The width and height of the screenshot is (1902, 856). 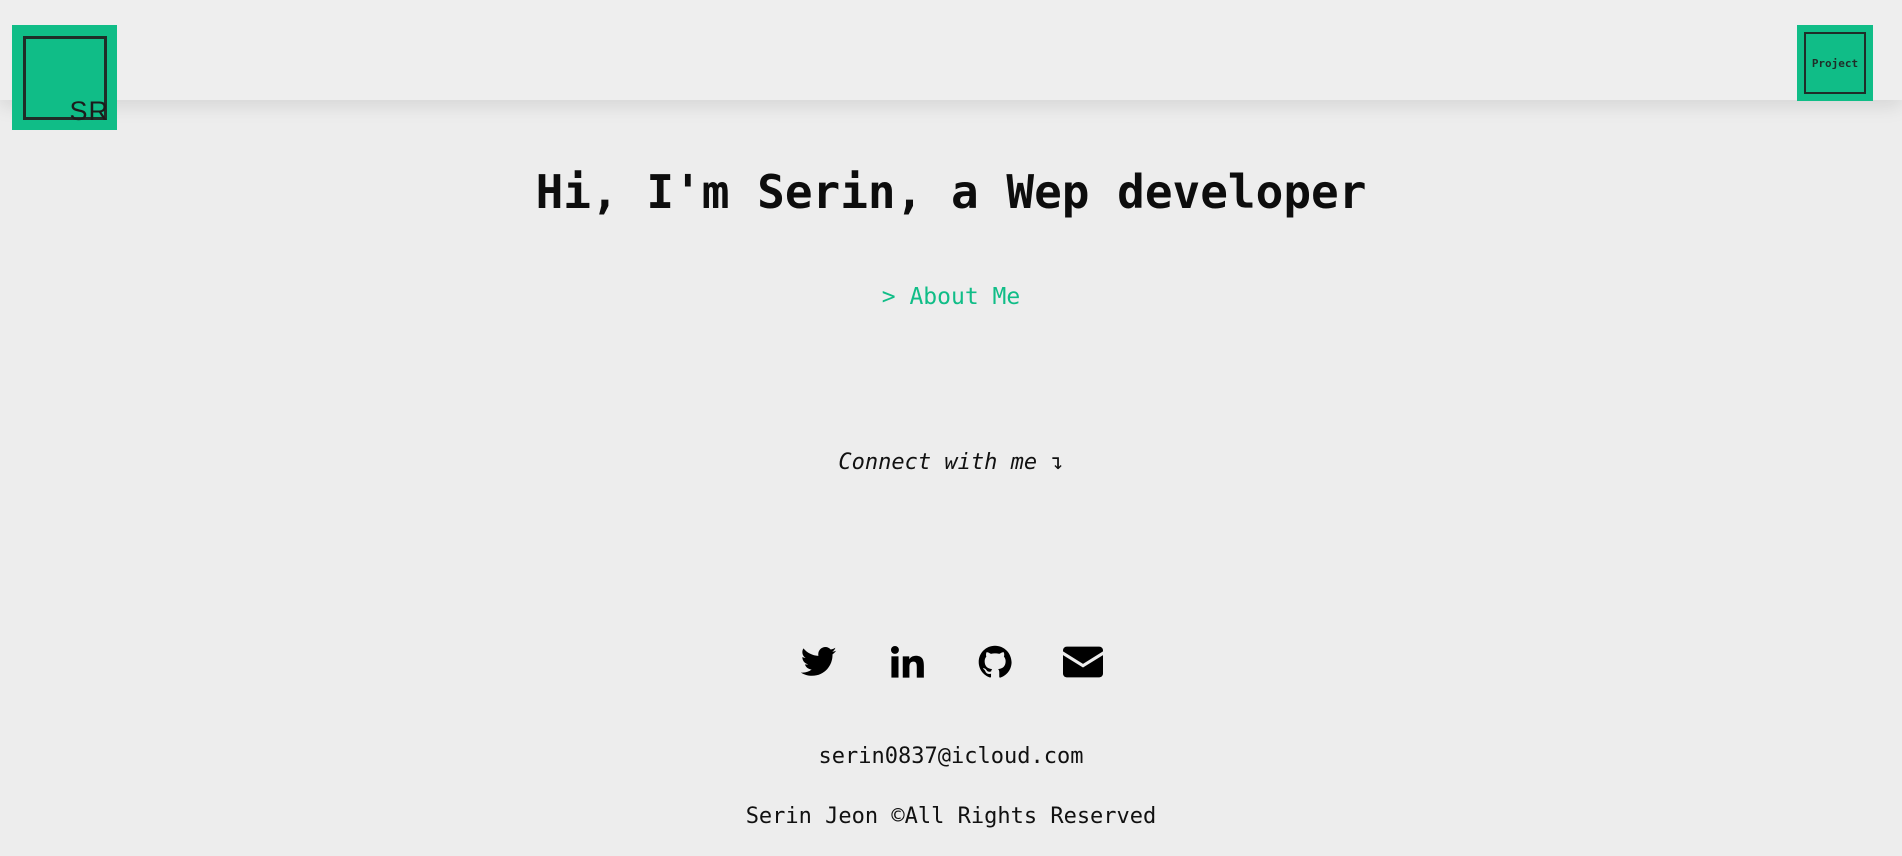 I want to click on github-icon, so click(x=995, y=662).